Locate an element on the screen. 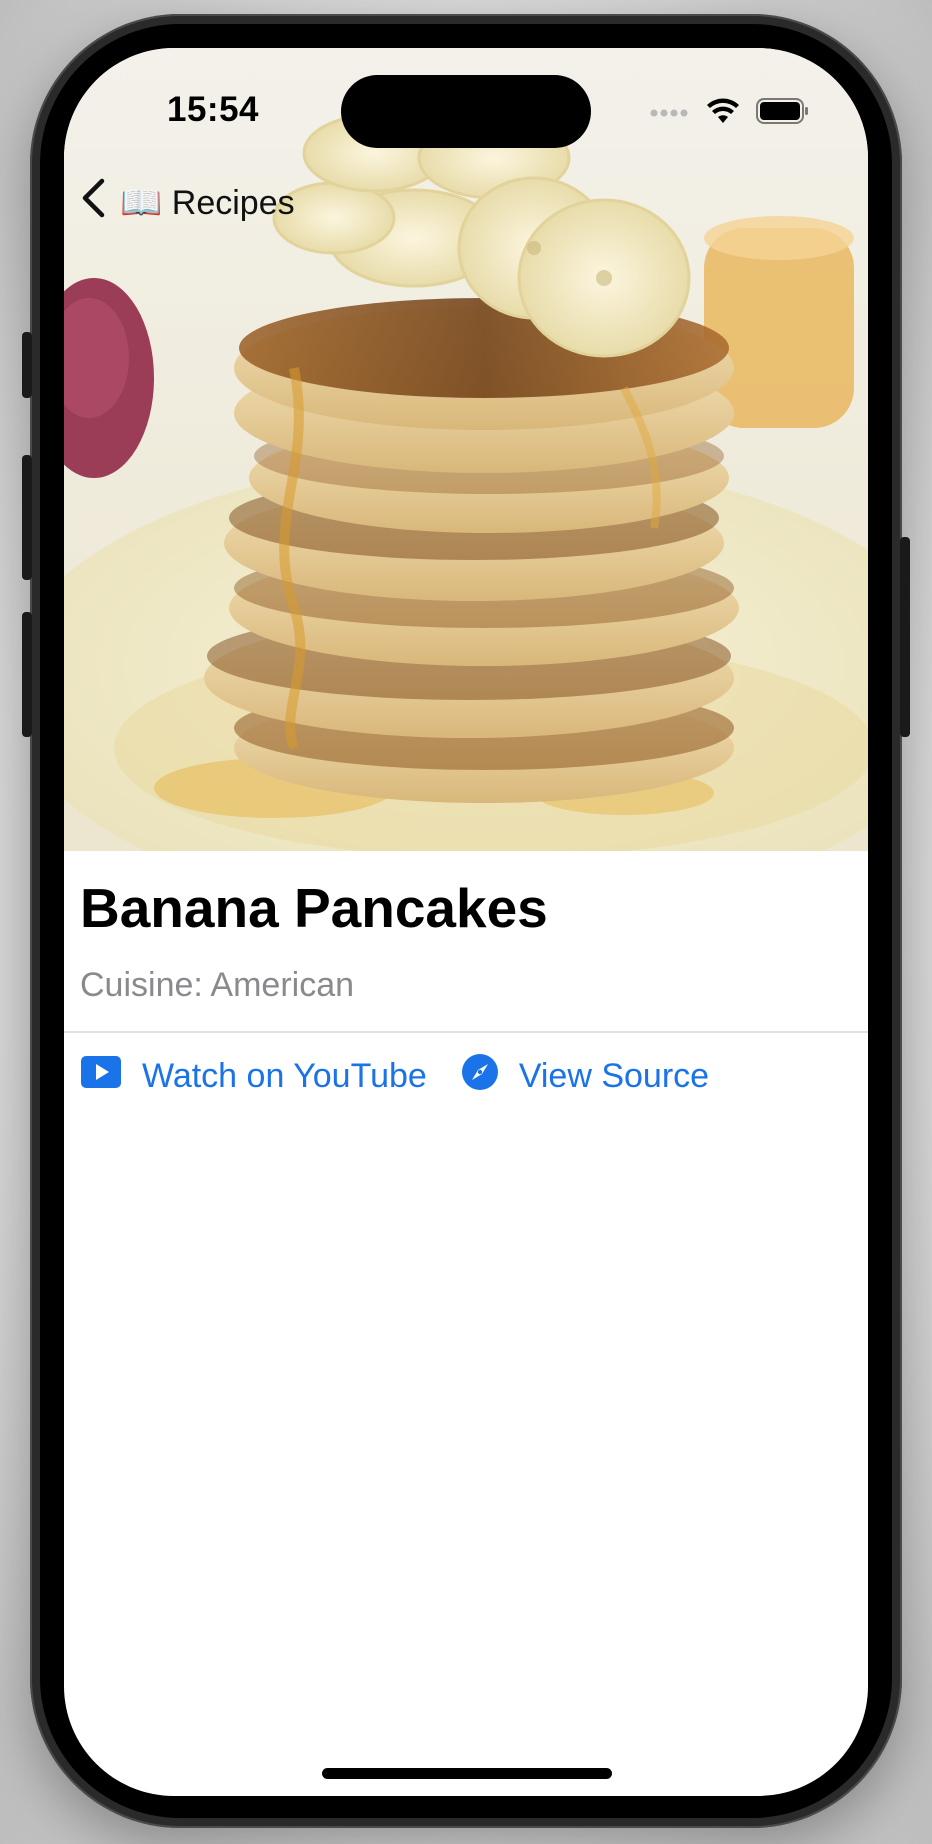  back-button: 📖 Recipes is located at coordinates (187, 202).